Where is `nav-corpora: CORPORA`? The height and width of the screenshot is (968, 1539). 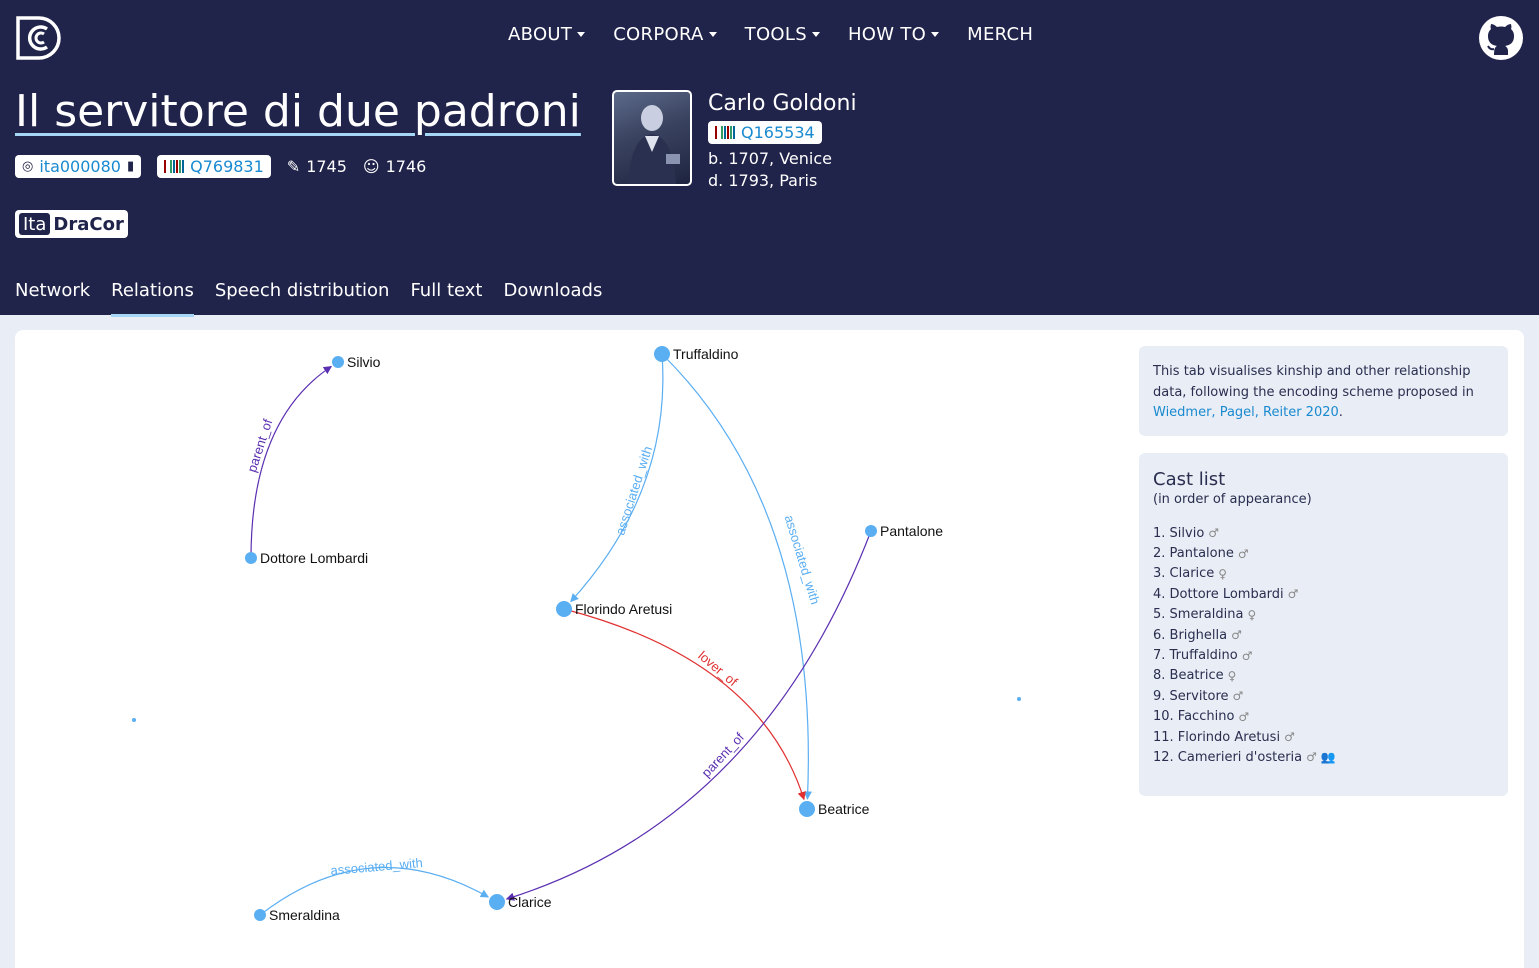 nav-corpora: CORPORA is located at coordinates (665, 34).